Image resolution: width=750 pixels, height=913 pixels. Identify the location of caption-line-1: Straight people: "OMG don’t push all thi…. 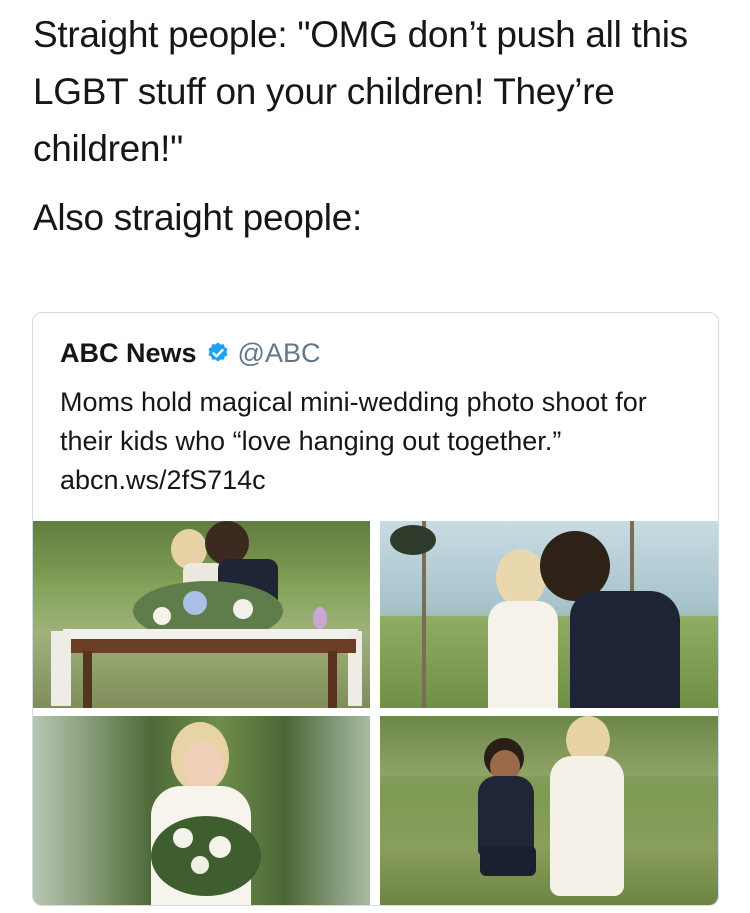
(360, 91).